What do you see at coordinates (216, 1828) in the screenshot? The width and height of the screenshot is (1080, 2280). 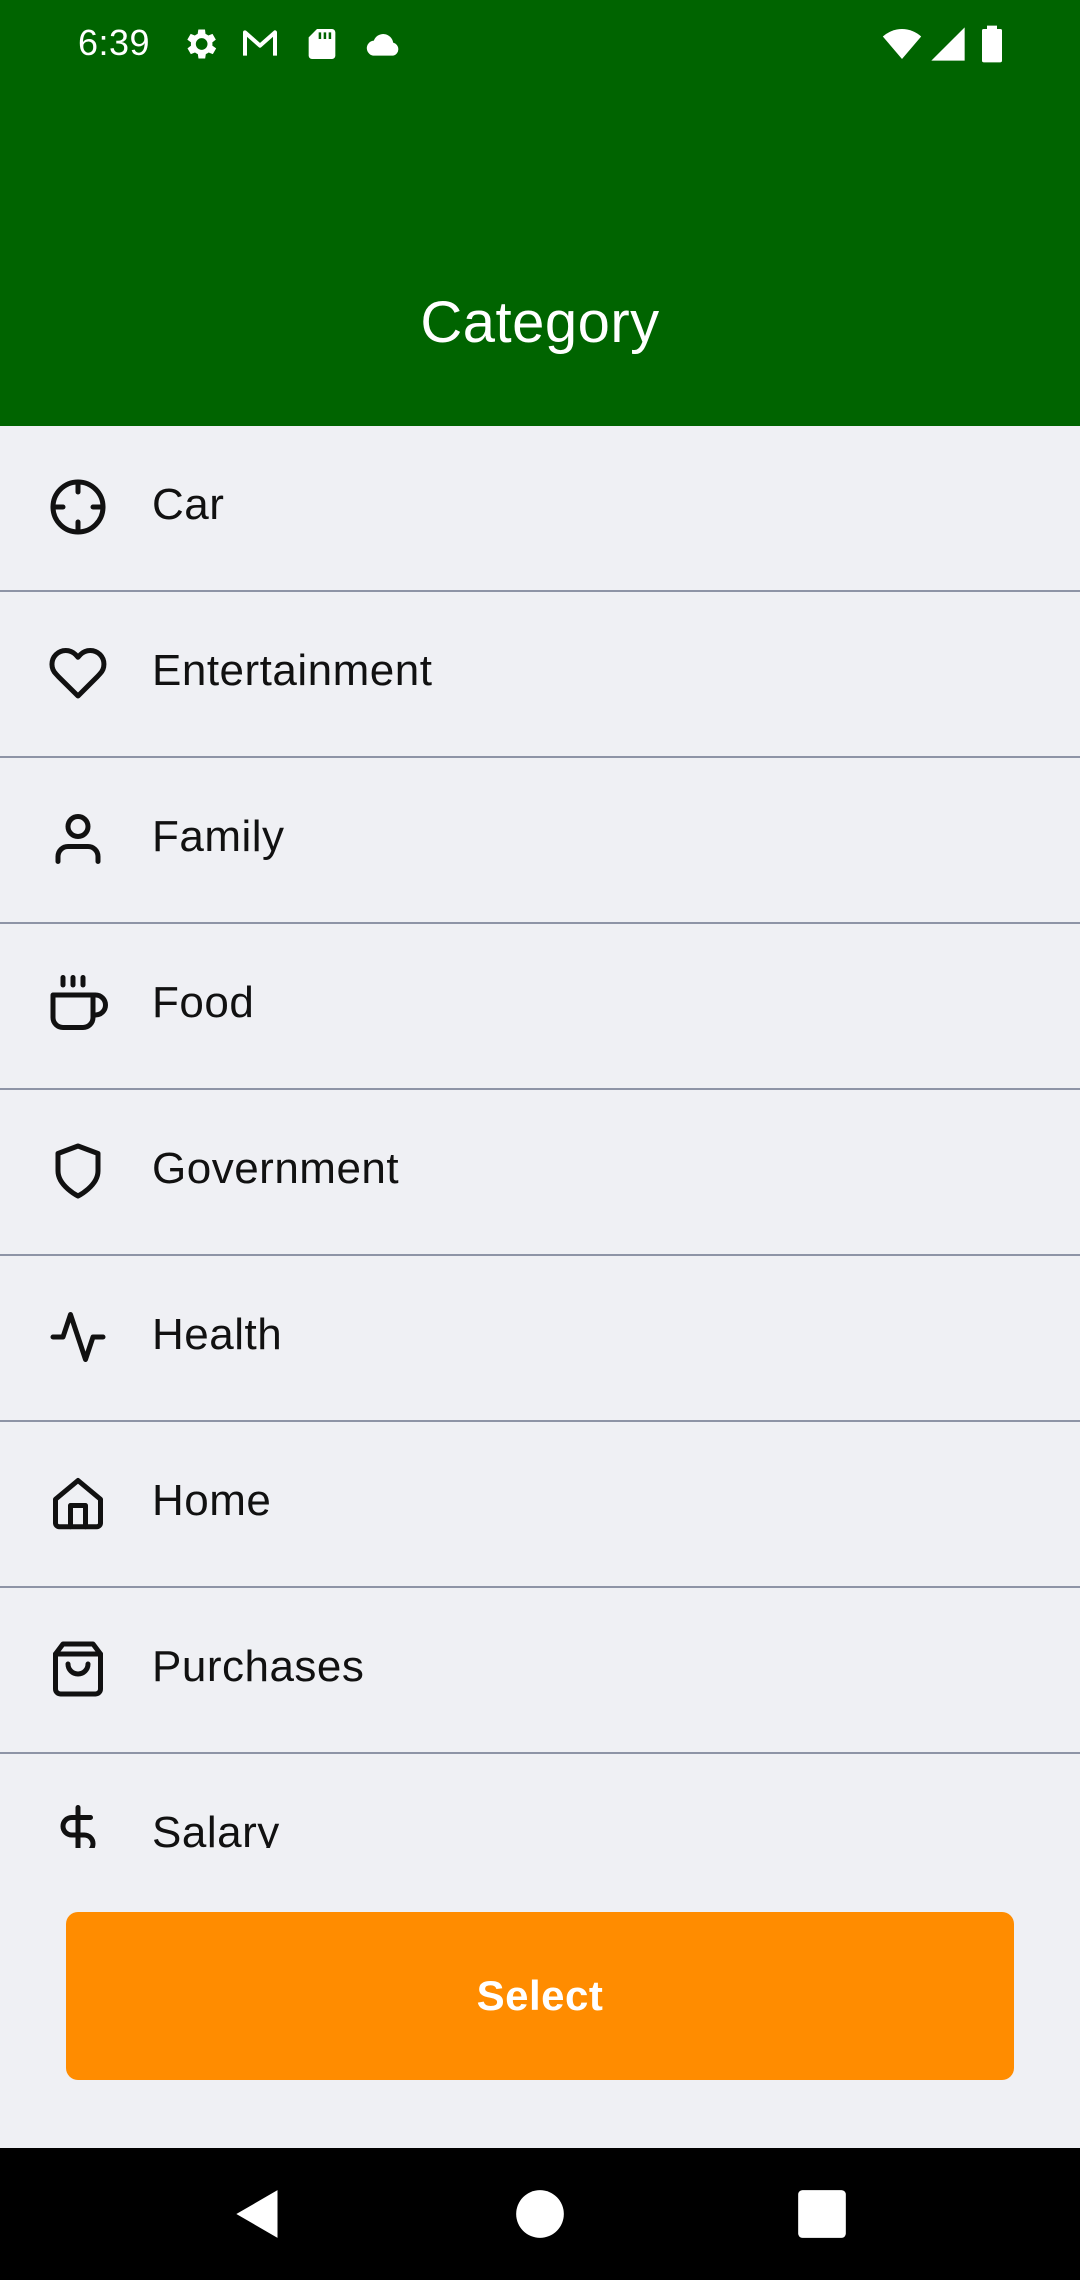 I see `category-label: Salary` at bounding box center [216, 1828].